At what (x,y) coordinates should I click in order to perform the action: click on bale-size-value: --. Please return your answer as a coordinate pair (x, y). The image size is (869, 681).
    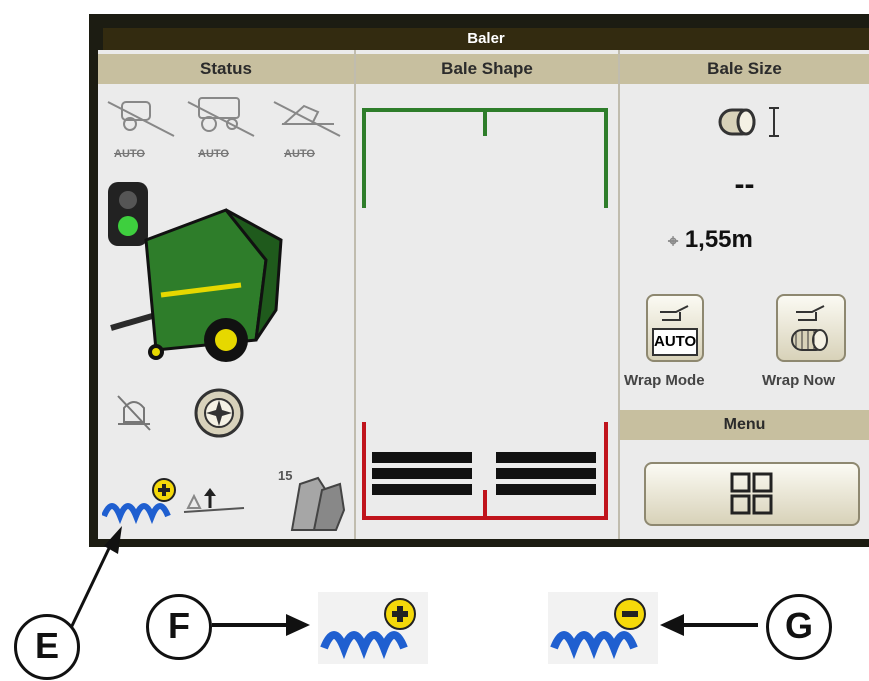
    Looking at the image, I should click on (744, 184).